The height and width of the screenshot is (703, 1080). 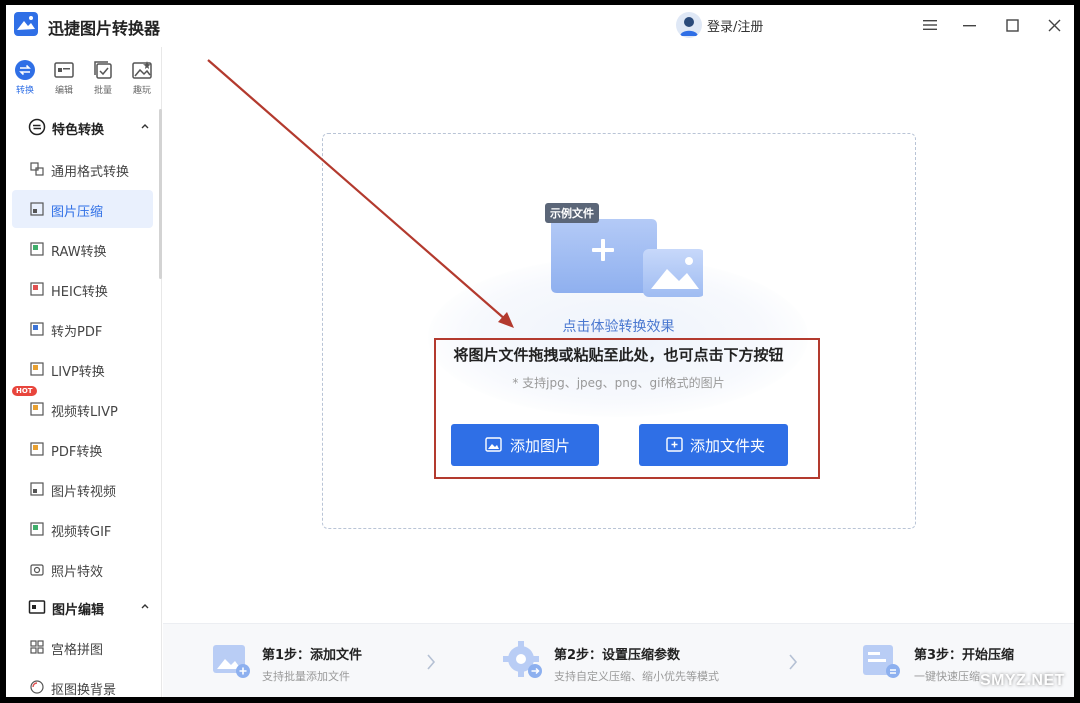 What do you see at coordinates (142, 70) in the screenshot?
I see `fun-icon` at bounding box center [142, 70].